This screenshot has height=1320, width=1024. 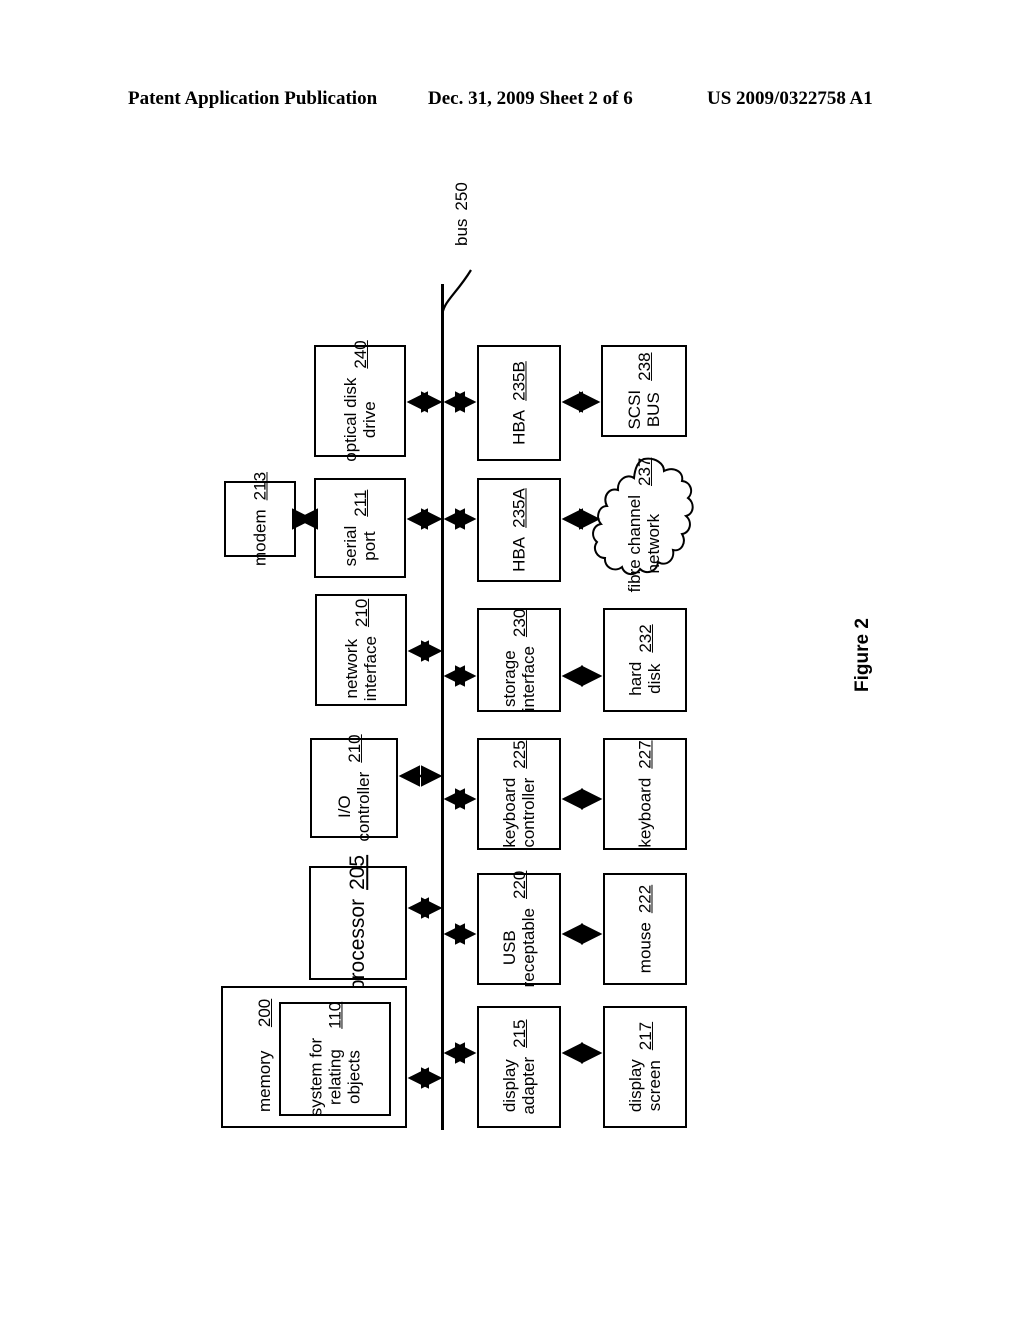 I want to click on hard-disk-ref: 232, so click(x=645, y=638).